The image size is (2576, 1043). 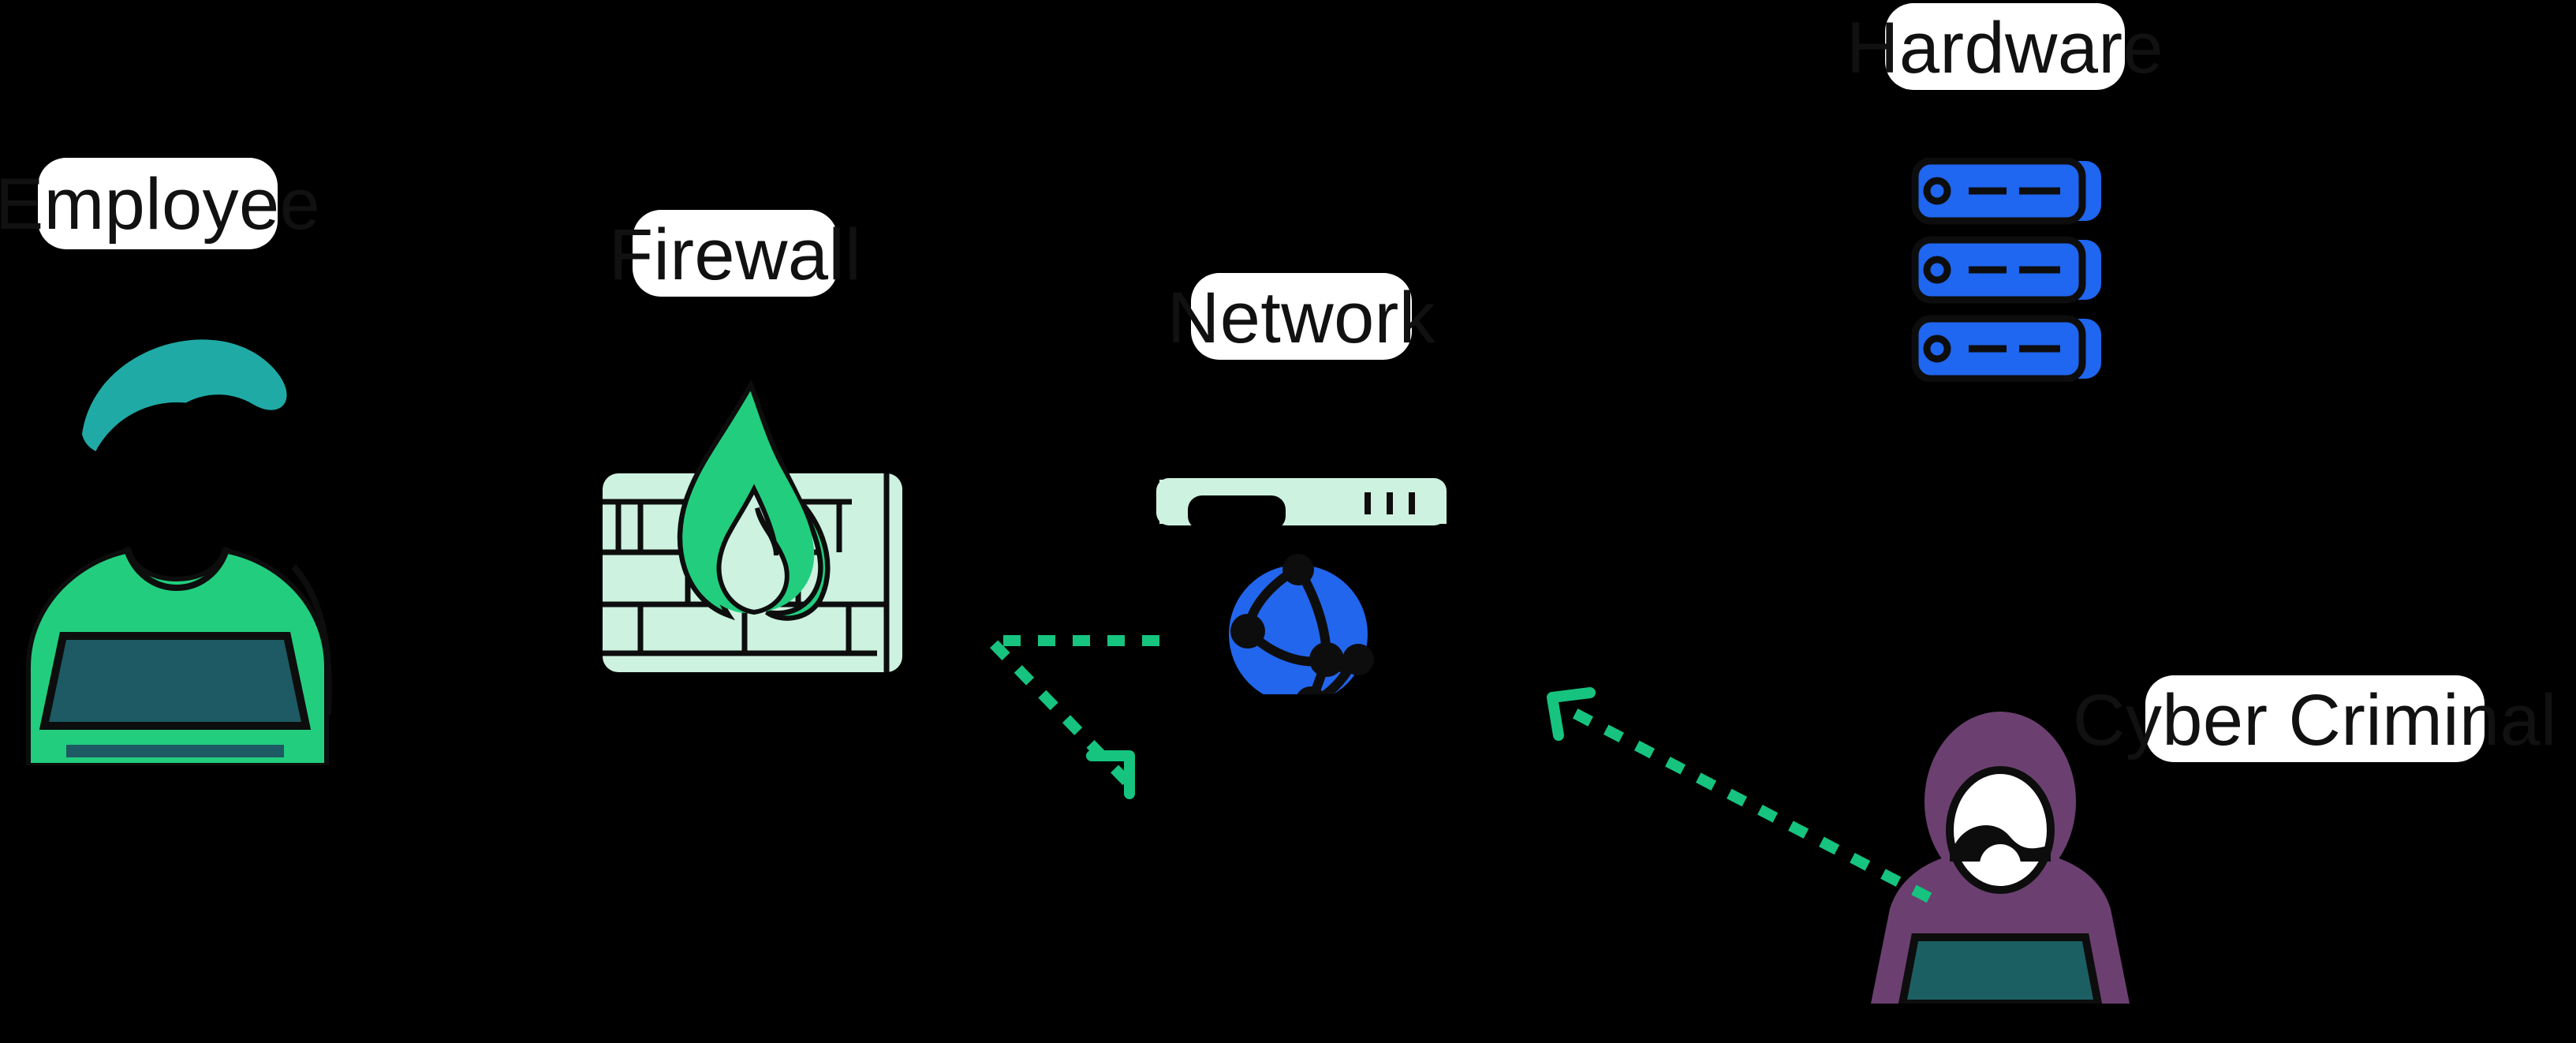 I want to click on node-label-firewall: Firewall, so click(x=735, y=254).